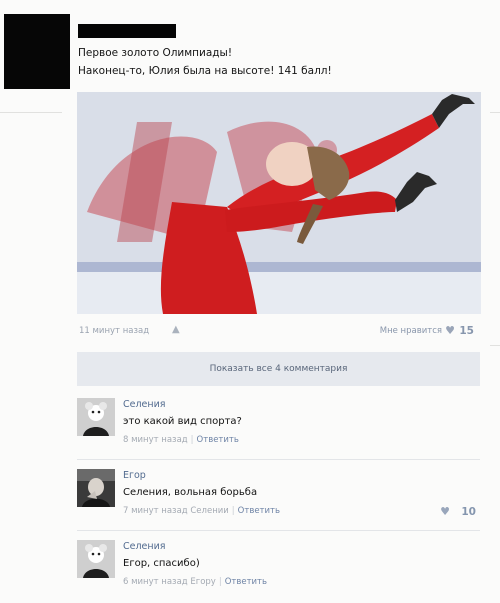  What do you see at coordinates (411, 331) in the screenshot?
I see `like-label: Мне нравится` at bounding box center [411, 331].